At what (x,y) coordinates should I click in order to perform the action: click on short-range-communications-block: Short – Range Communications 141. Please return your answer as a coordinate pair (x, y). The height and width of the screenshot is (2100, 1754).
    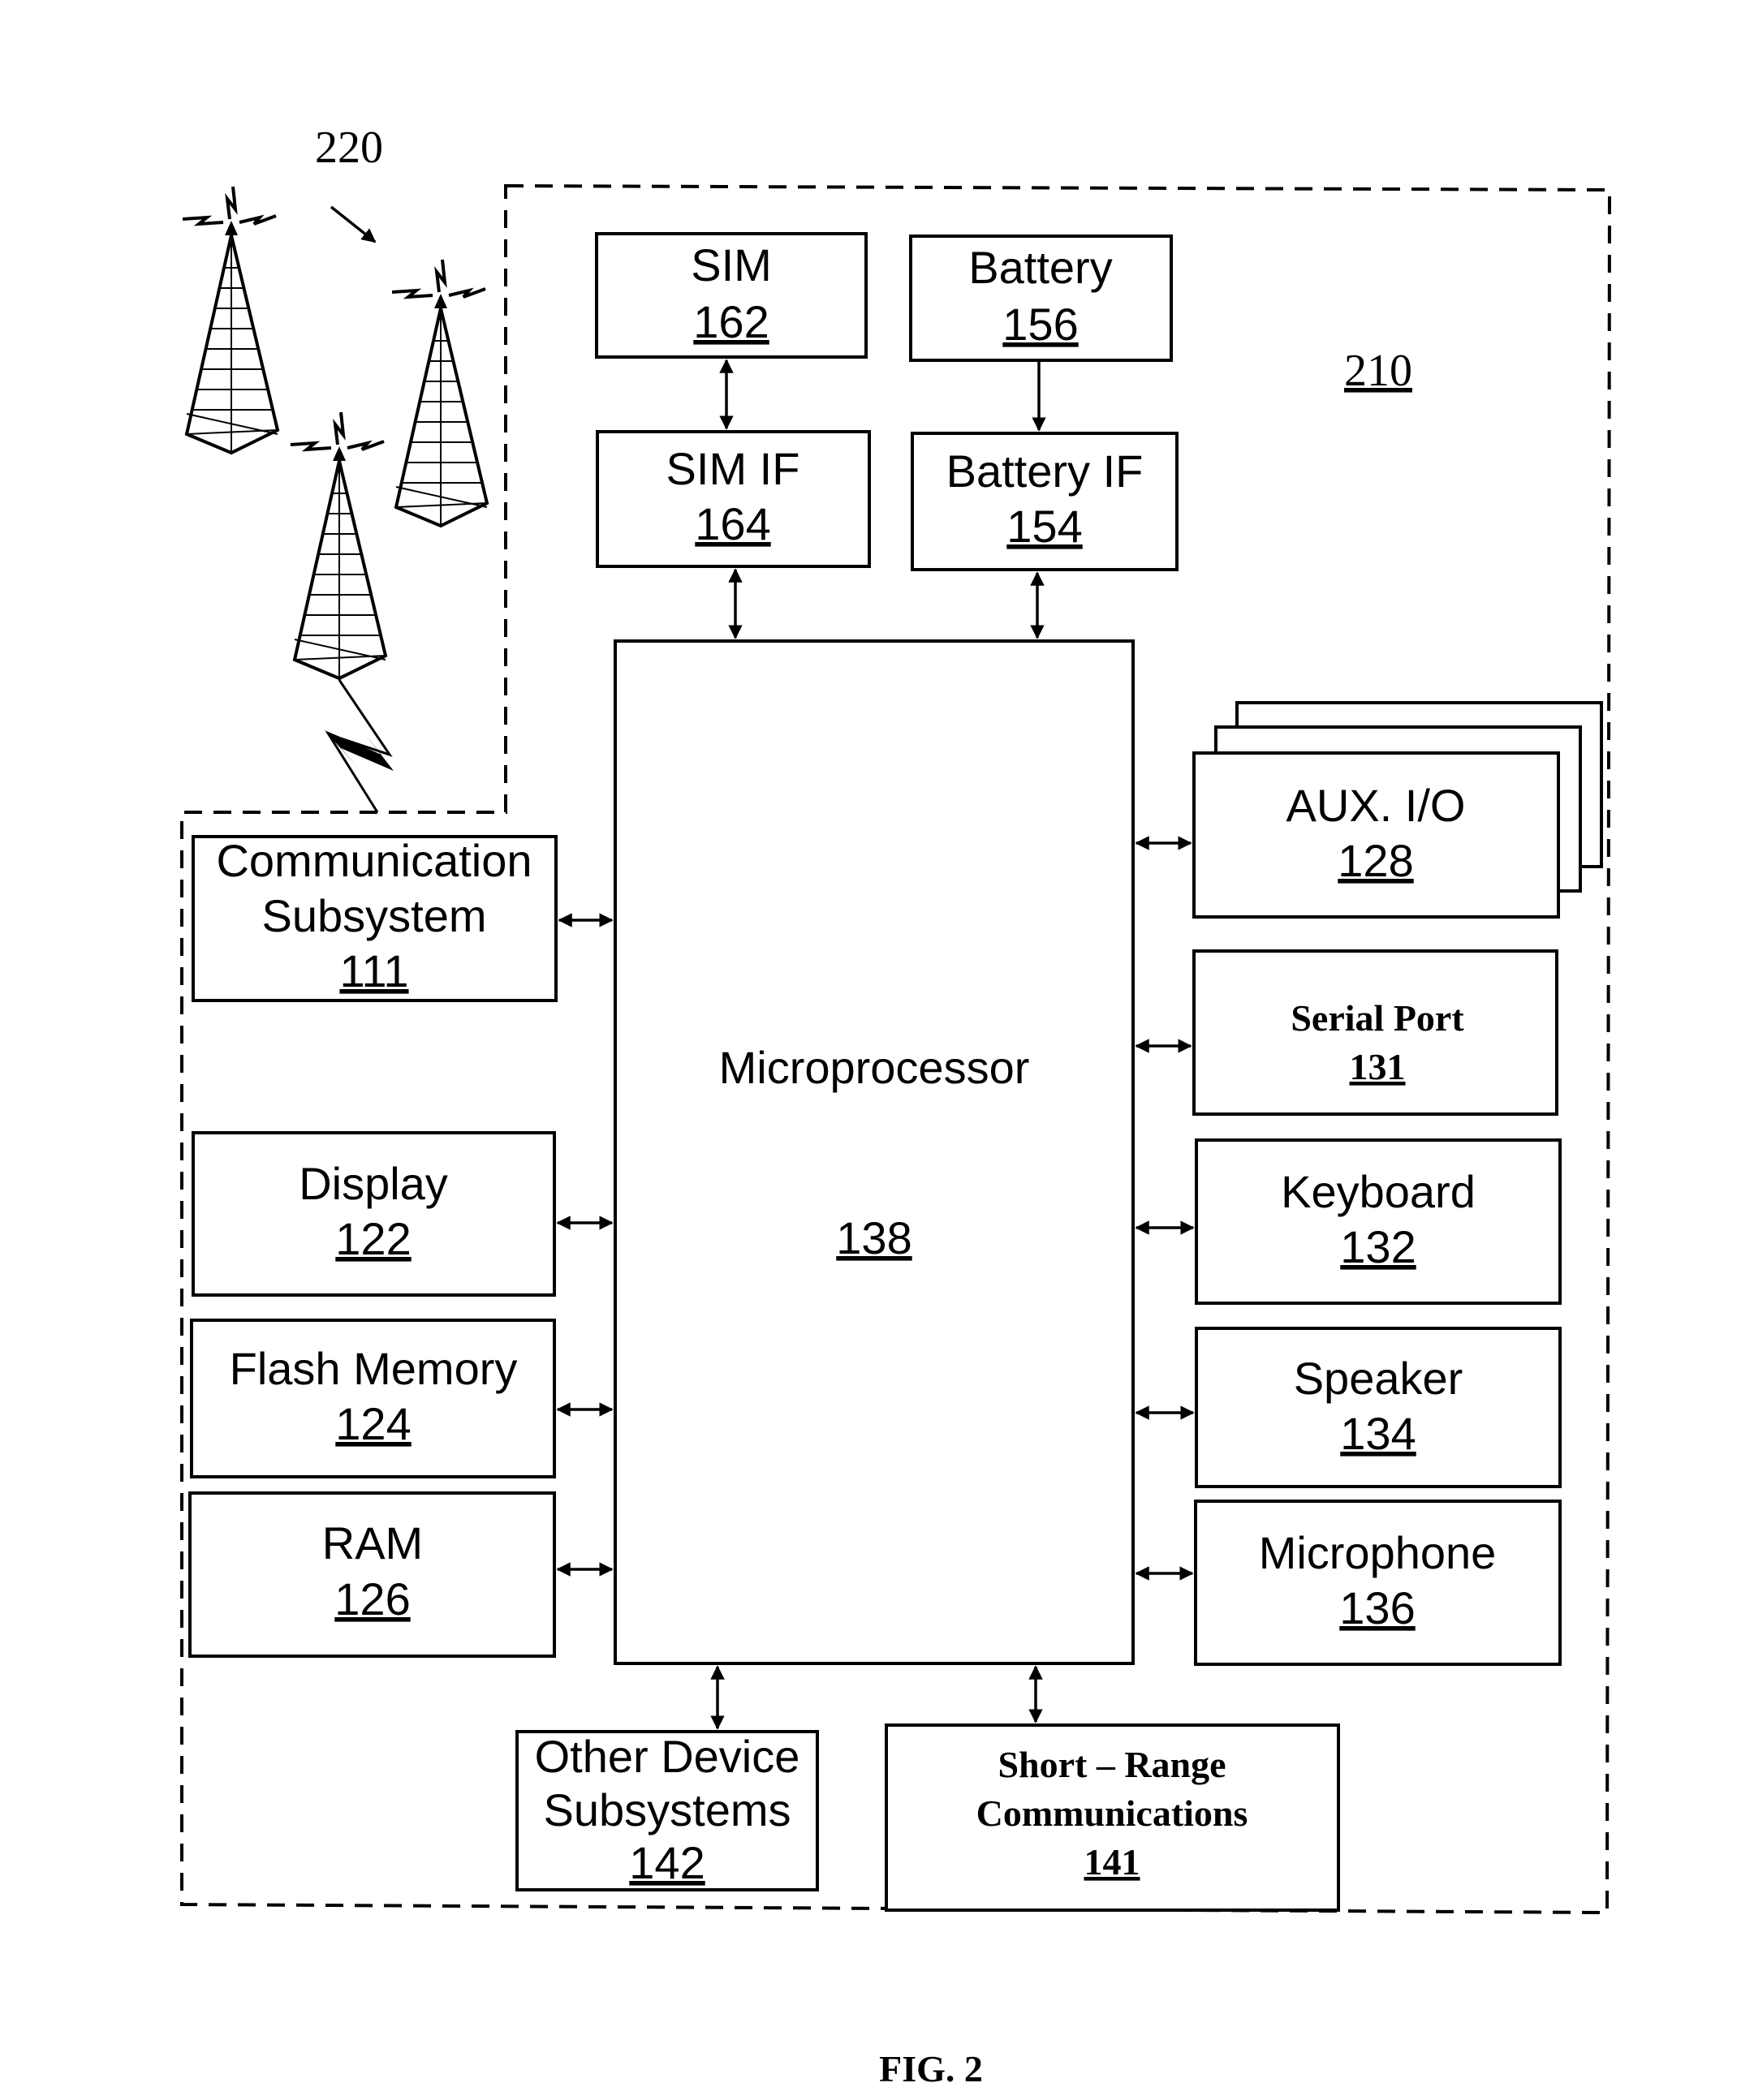
    Looking at the image, I should click on (1112, 1817).